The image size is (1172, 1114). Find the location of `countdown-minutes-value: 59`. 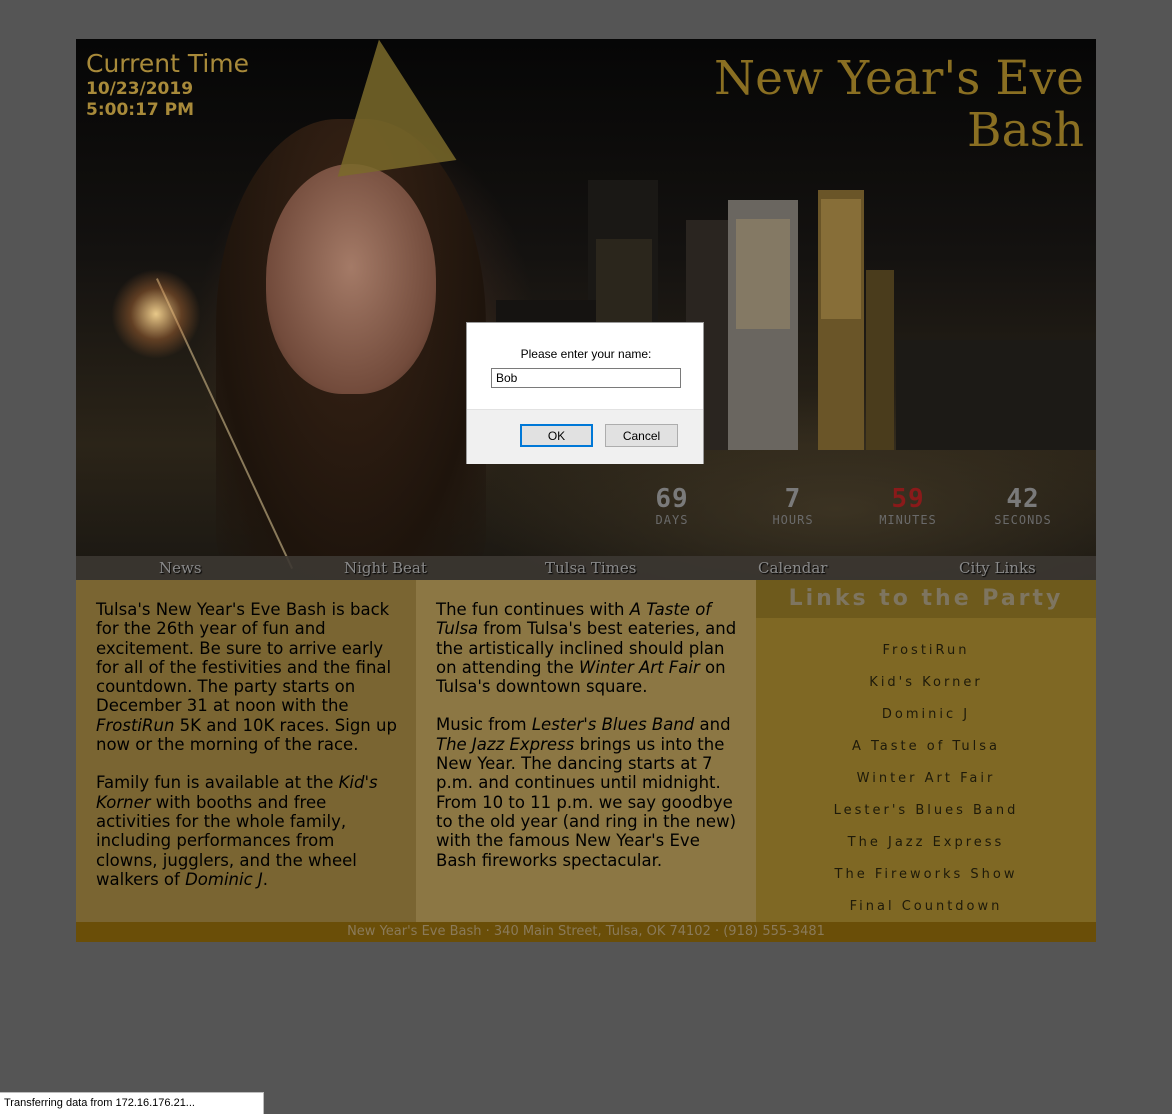

countdown-minutes-value: 59 is located at coordinates (908, 499).